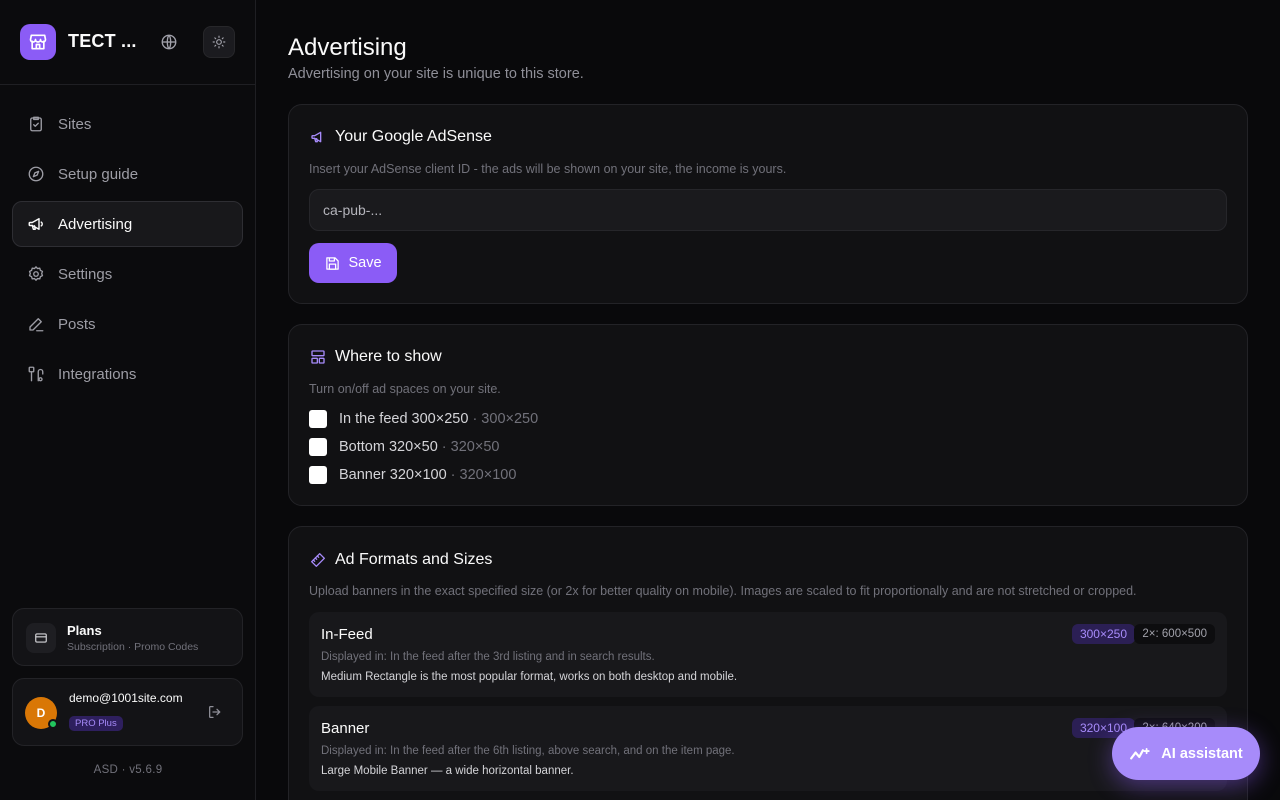  Describe the element at coordinates (505, 419) in the screenshot. I see `option-size: · 300×250` at that location.